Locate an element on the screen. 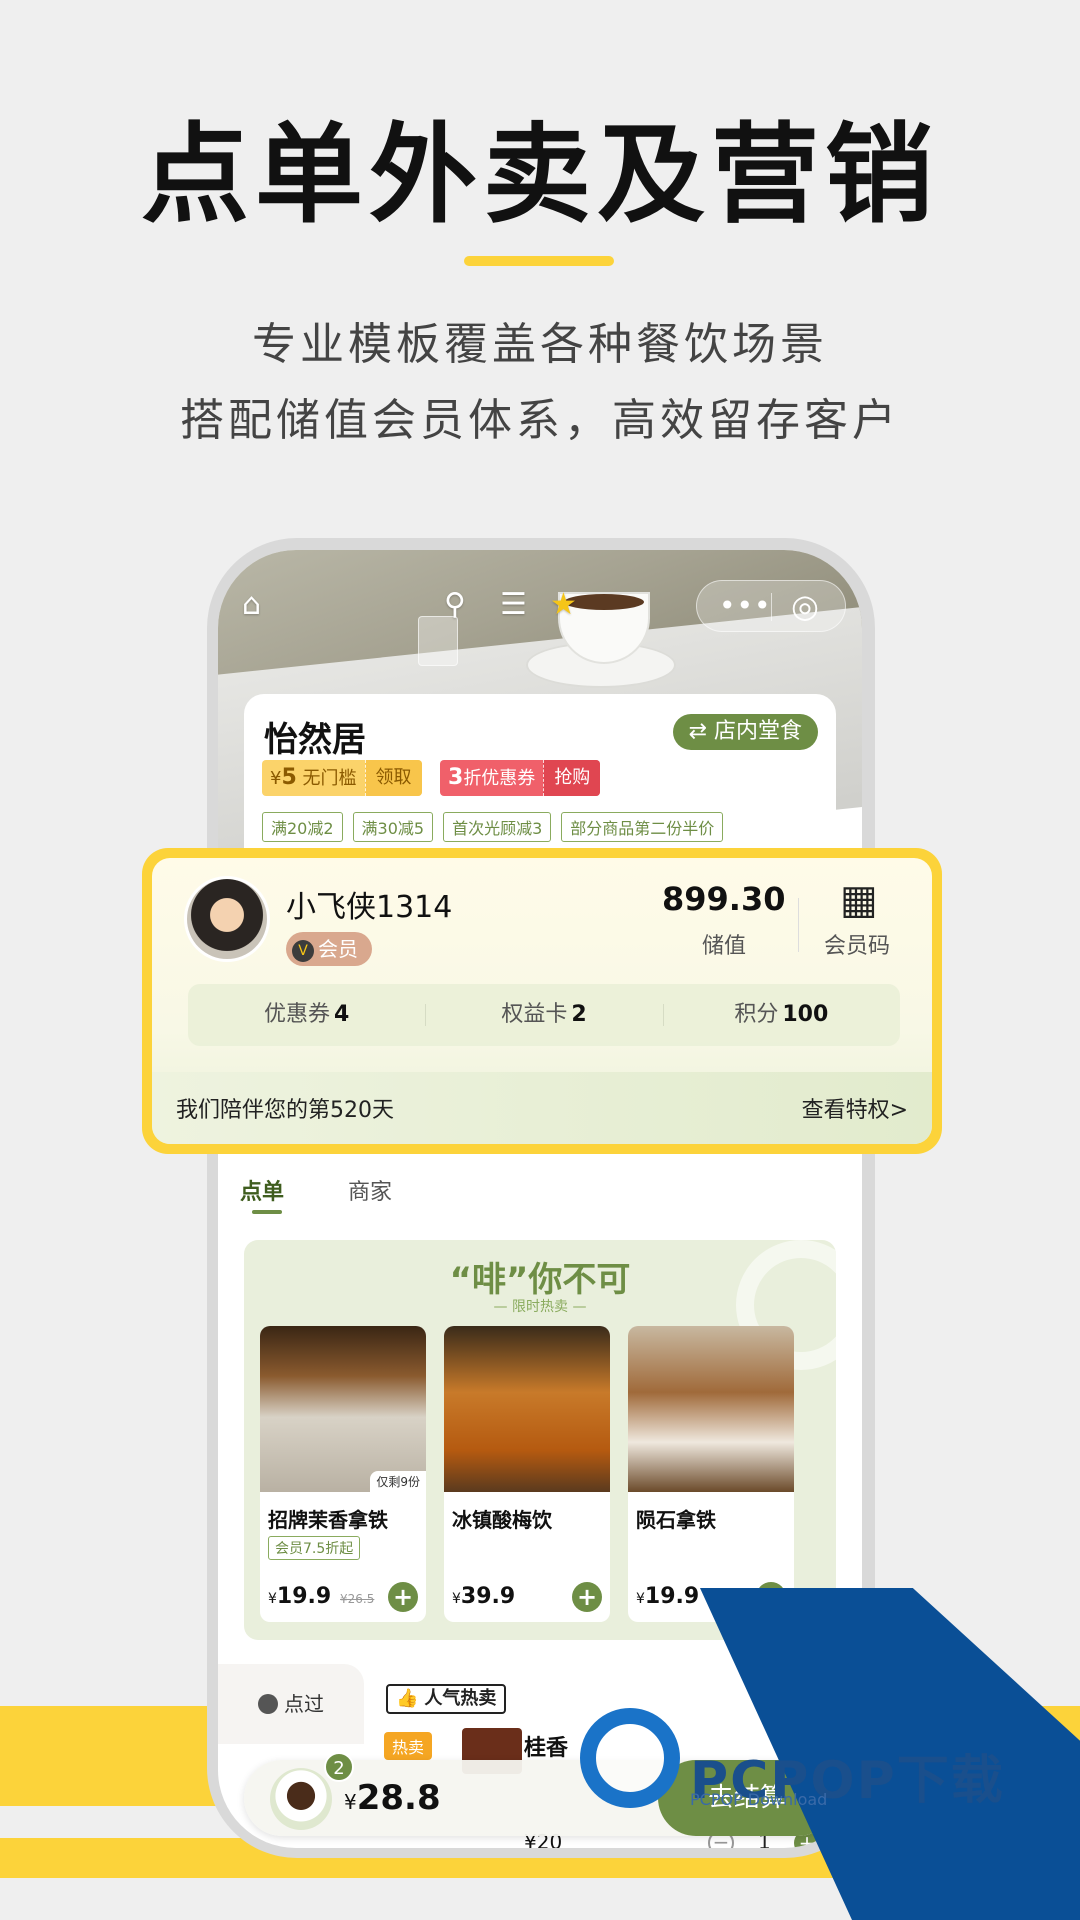 This screenshot has height=1920, width=1080. member-discount-tag: 会员7.5折起 is located at coordinates (314, 1548).